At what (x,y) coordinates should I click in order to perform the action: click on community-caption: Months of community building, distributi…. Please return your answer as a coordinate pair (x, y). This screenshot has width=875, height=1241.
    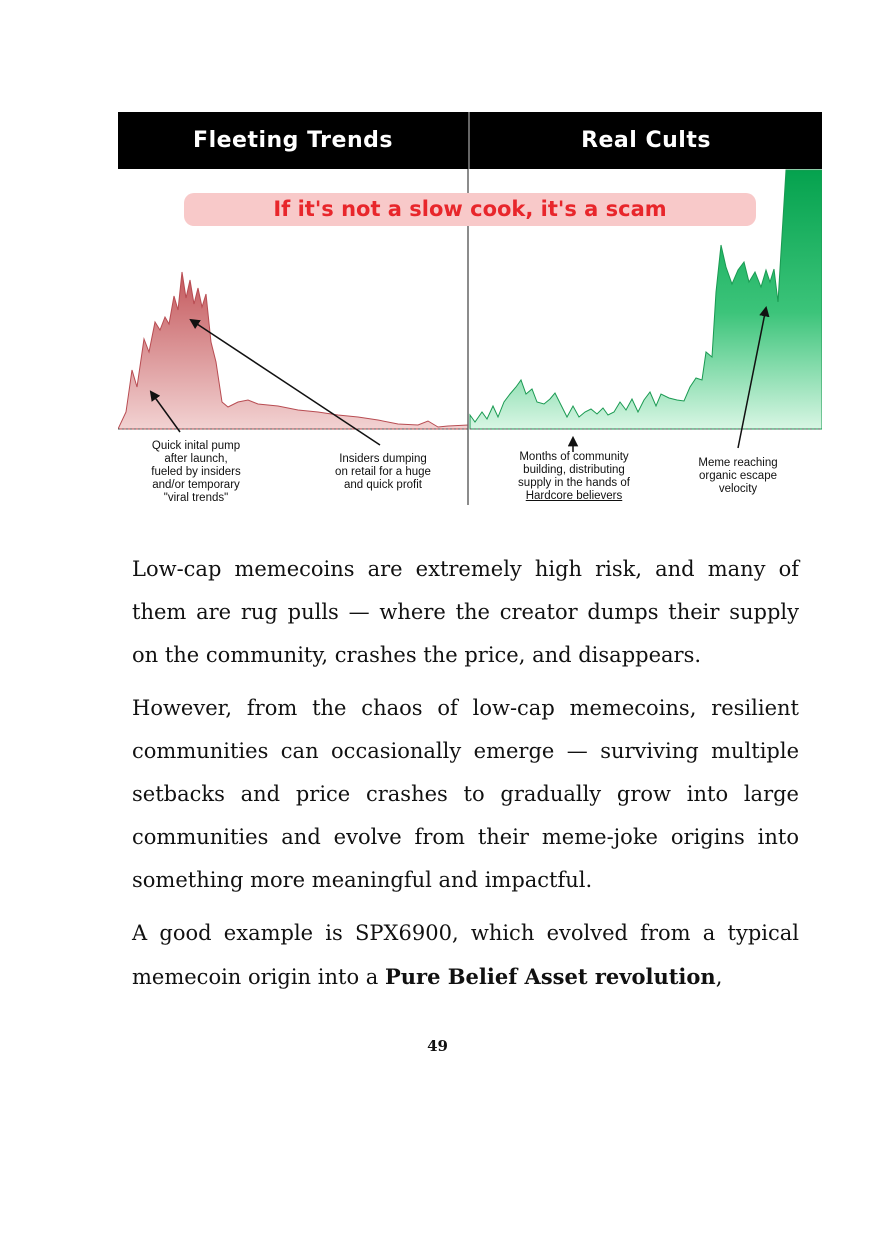
    Looking at the image, I should click on (574, 477).